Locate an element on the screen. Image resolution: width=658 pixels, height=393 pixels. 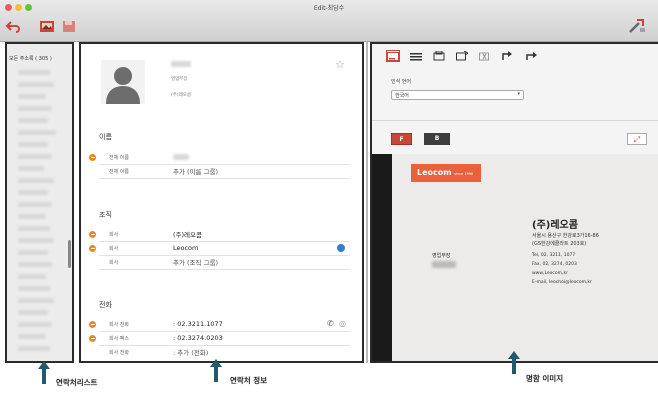
favorite-star-icon: ☆ is located at coordinates (340, 64).